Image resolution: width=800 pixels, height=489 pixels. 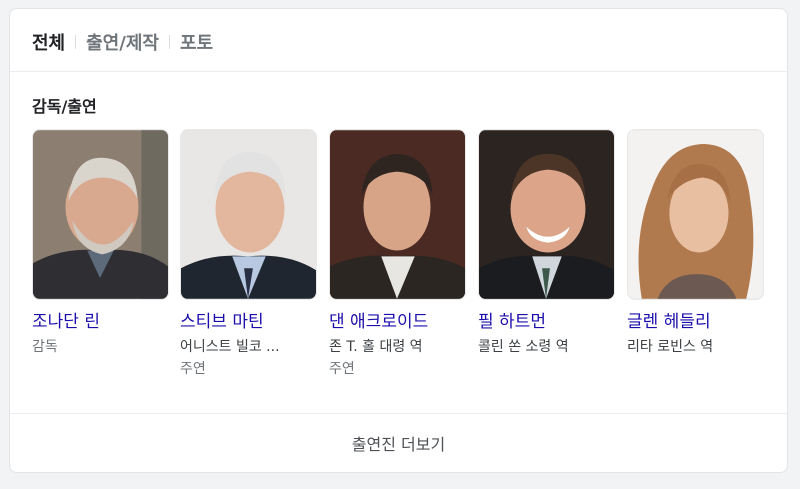 I want to click on person-name: 조나단 린, so click(x=100, y=322).